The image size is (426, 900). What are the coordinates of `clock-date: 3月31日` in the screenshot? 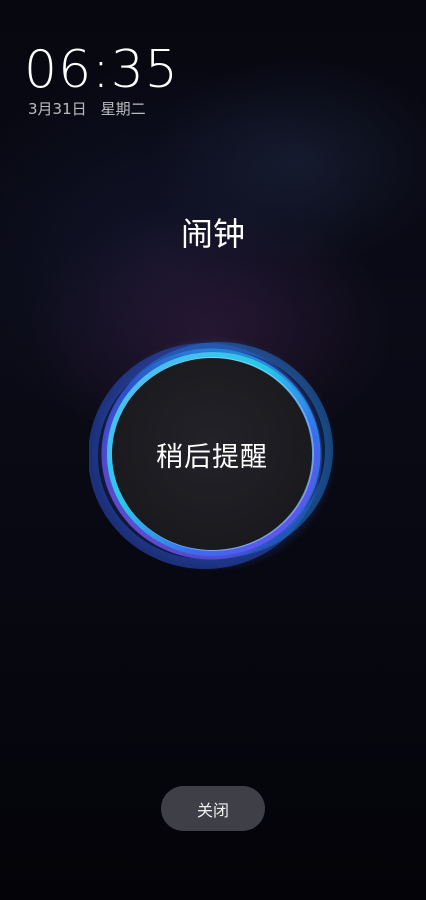 It's located at (57, 109).